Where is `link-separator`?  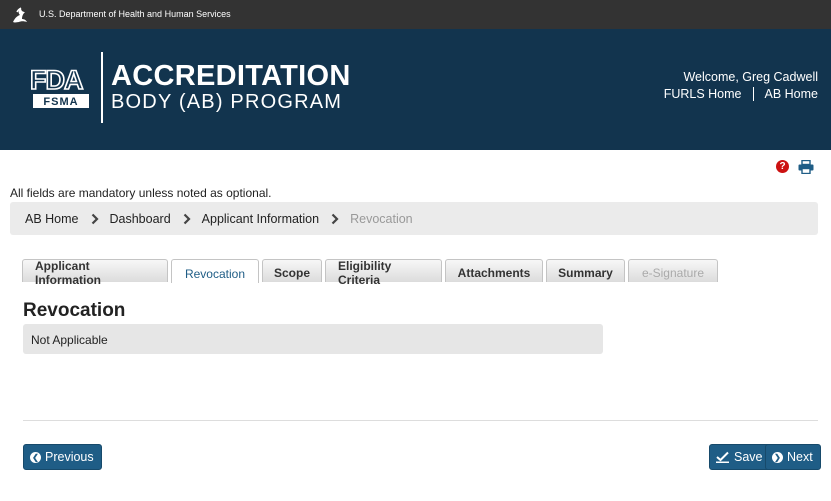 link-separator is located at coordinates (753, 94).